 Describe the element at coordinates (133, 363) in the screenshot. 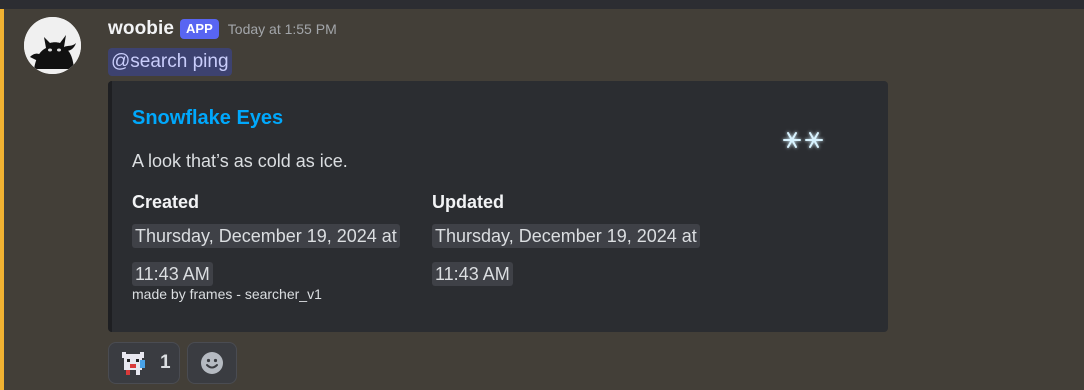

I see `pixel-creature-emoji-icon` at that location.